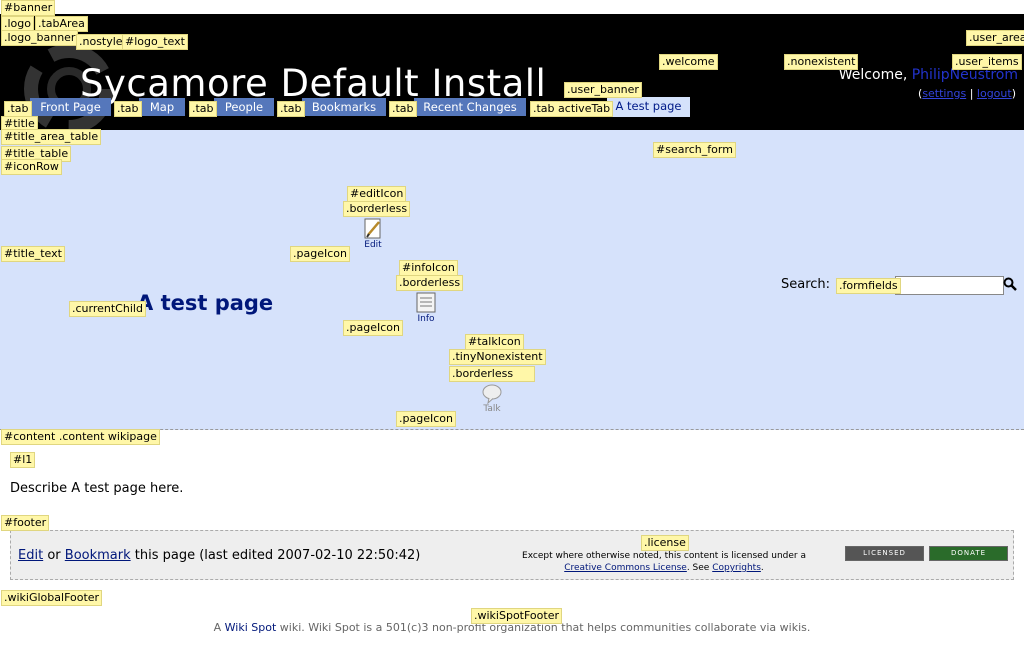 This screenshot has width=1024, height=664. I want to click on page-title: A test page, so click(205, 303).